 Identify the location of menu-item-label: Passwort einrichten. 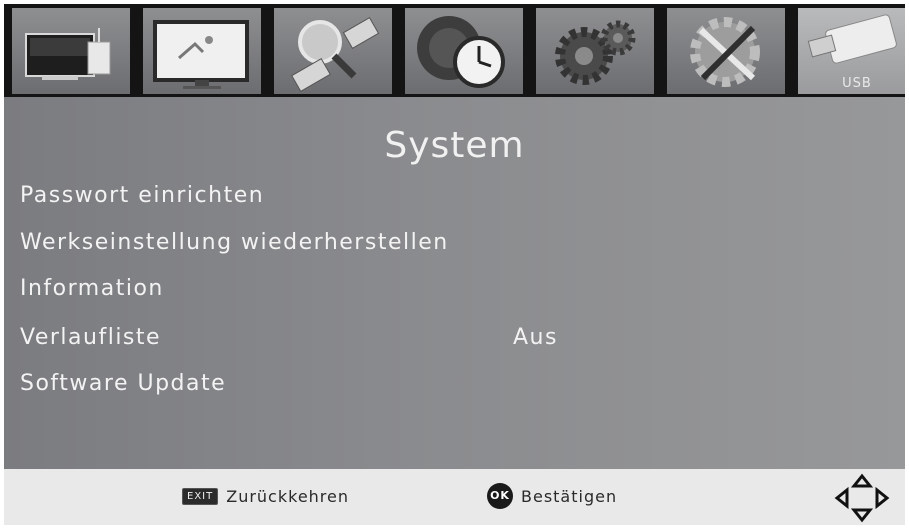
(142, 195).